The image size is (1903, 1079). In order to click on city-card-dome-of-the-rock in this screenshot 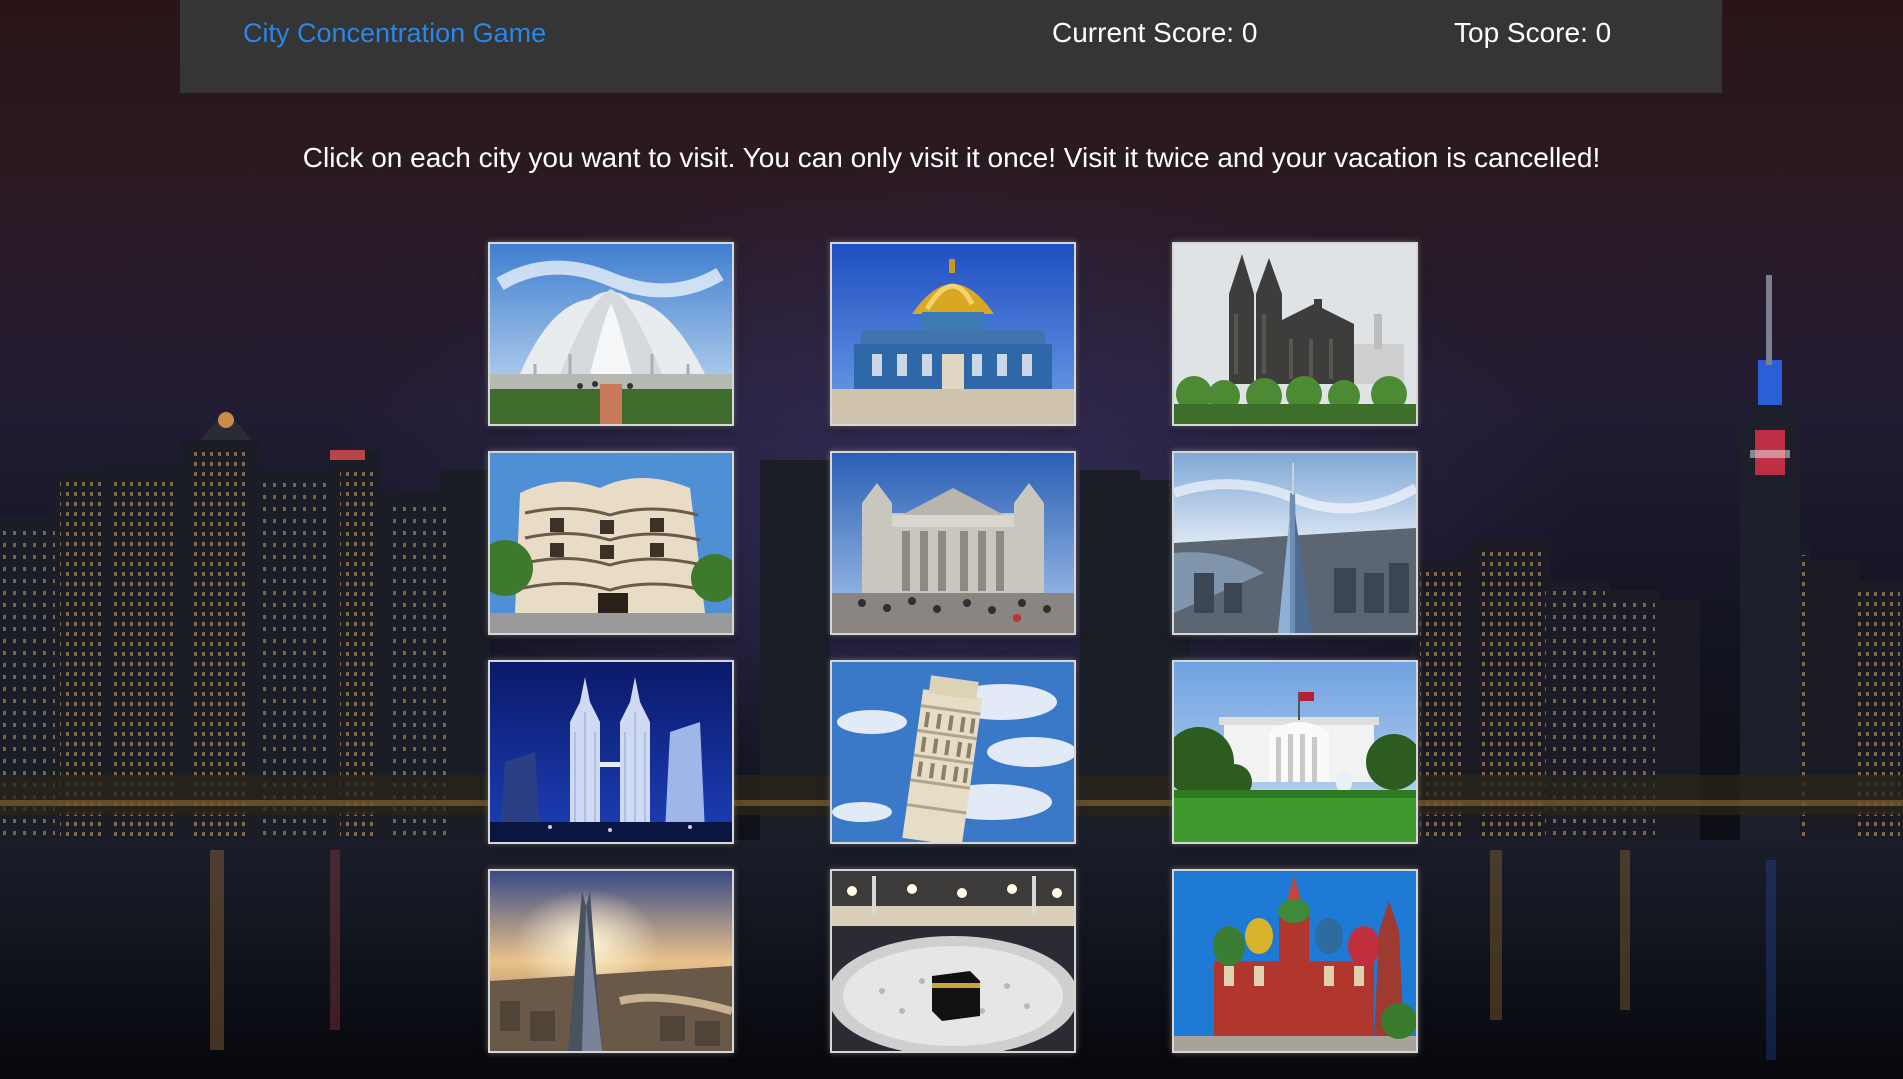, I will do `click(953, 334)`.